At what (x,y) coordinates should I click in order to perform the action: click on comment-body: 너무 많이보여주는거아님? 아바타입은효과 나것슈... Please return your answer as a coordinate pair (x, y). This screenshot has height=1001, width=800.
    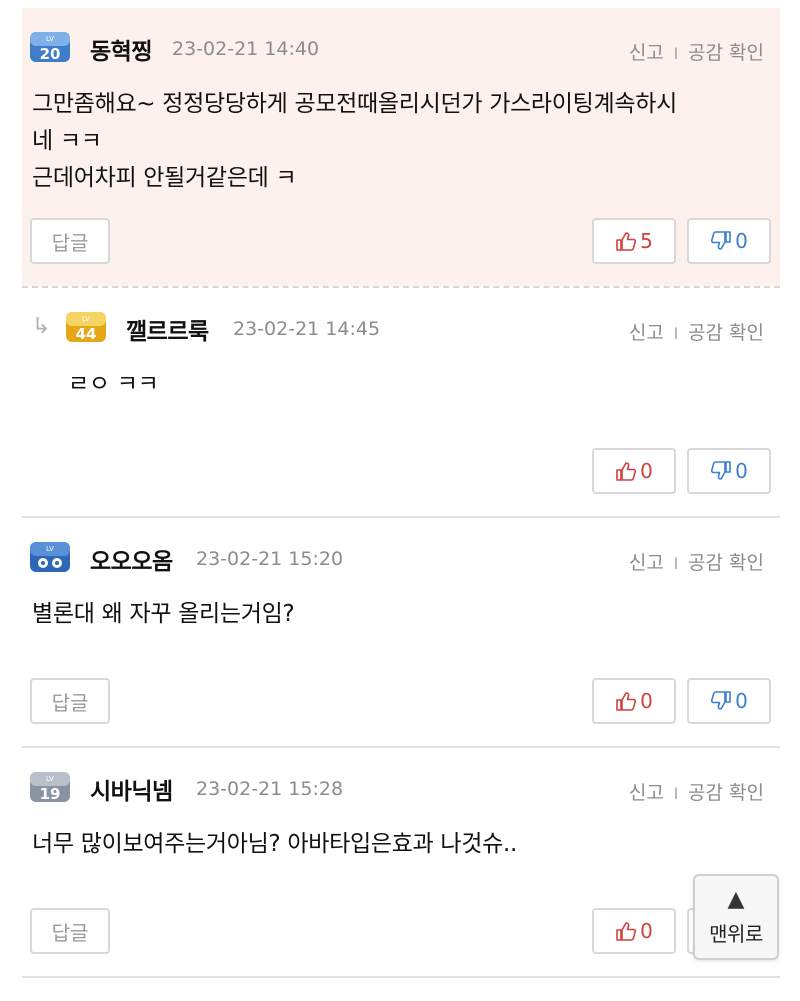
    Looking at the image, I should click on (274, 844).